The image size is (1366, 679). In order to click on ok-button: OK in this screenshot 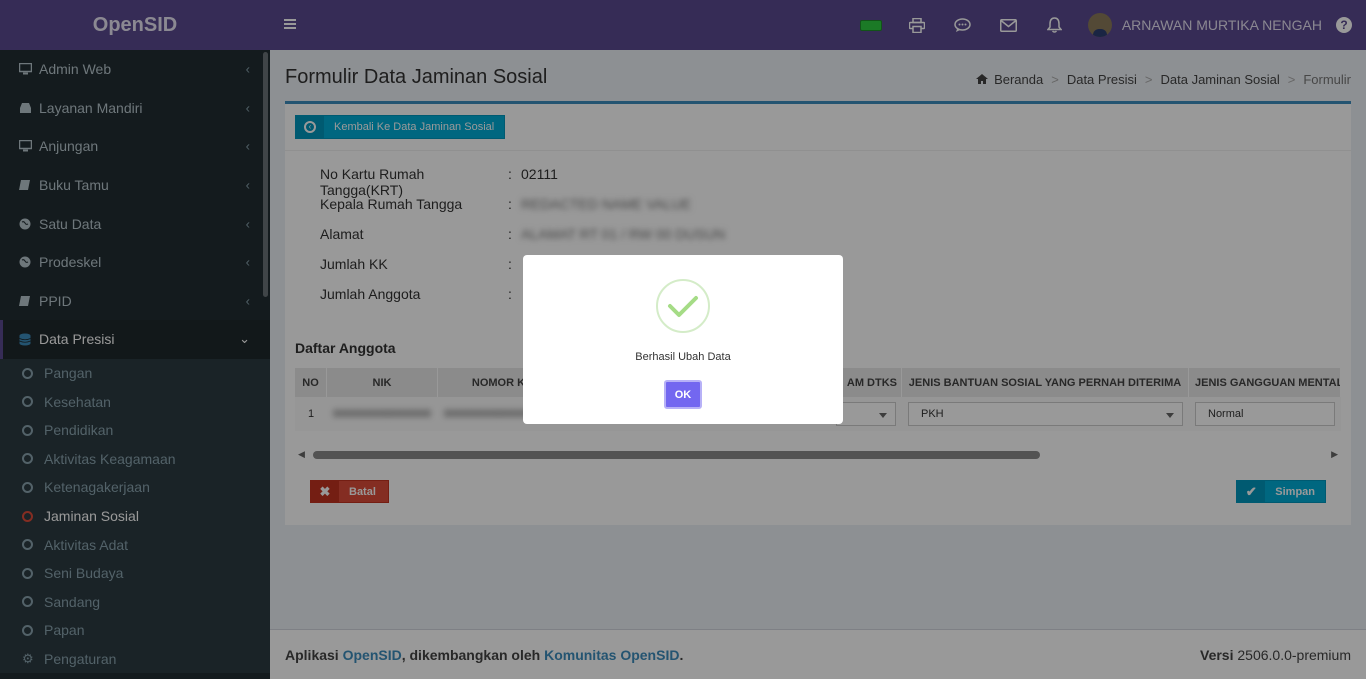, I will do `click(683, 394)`.